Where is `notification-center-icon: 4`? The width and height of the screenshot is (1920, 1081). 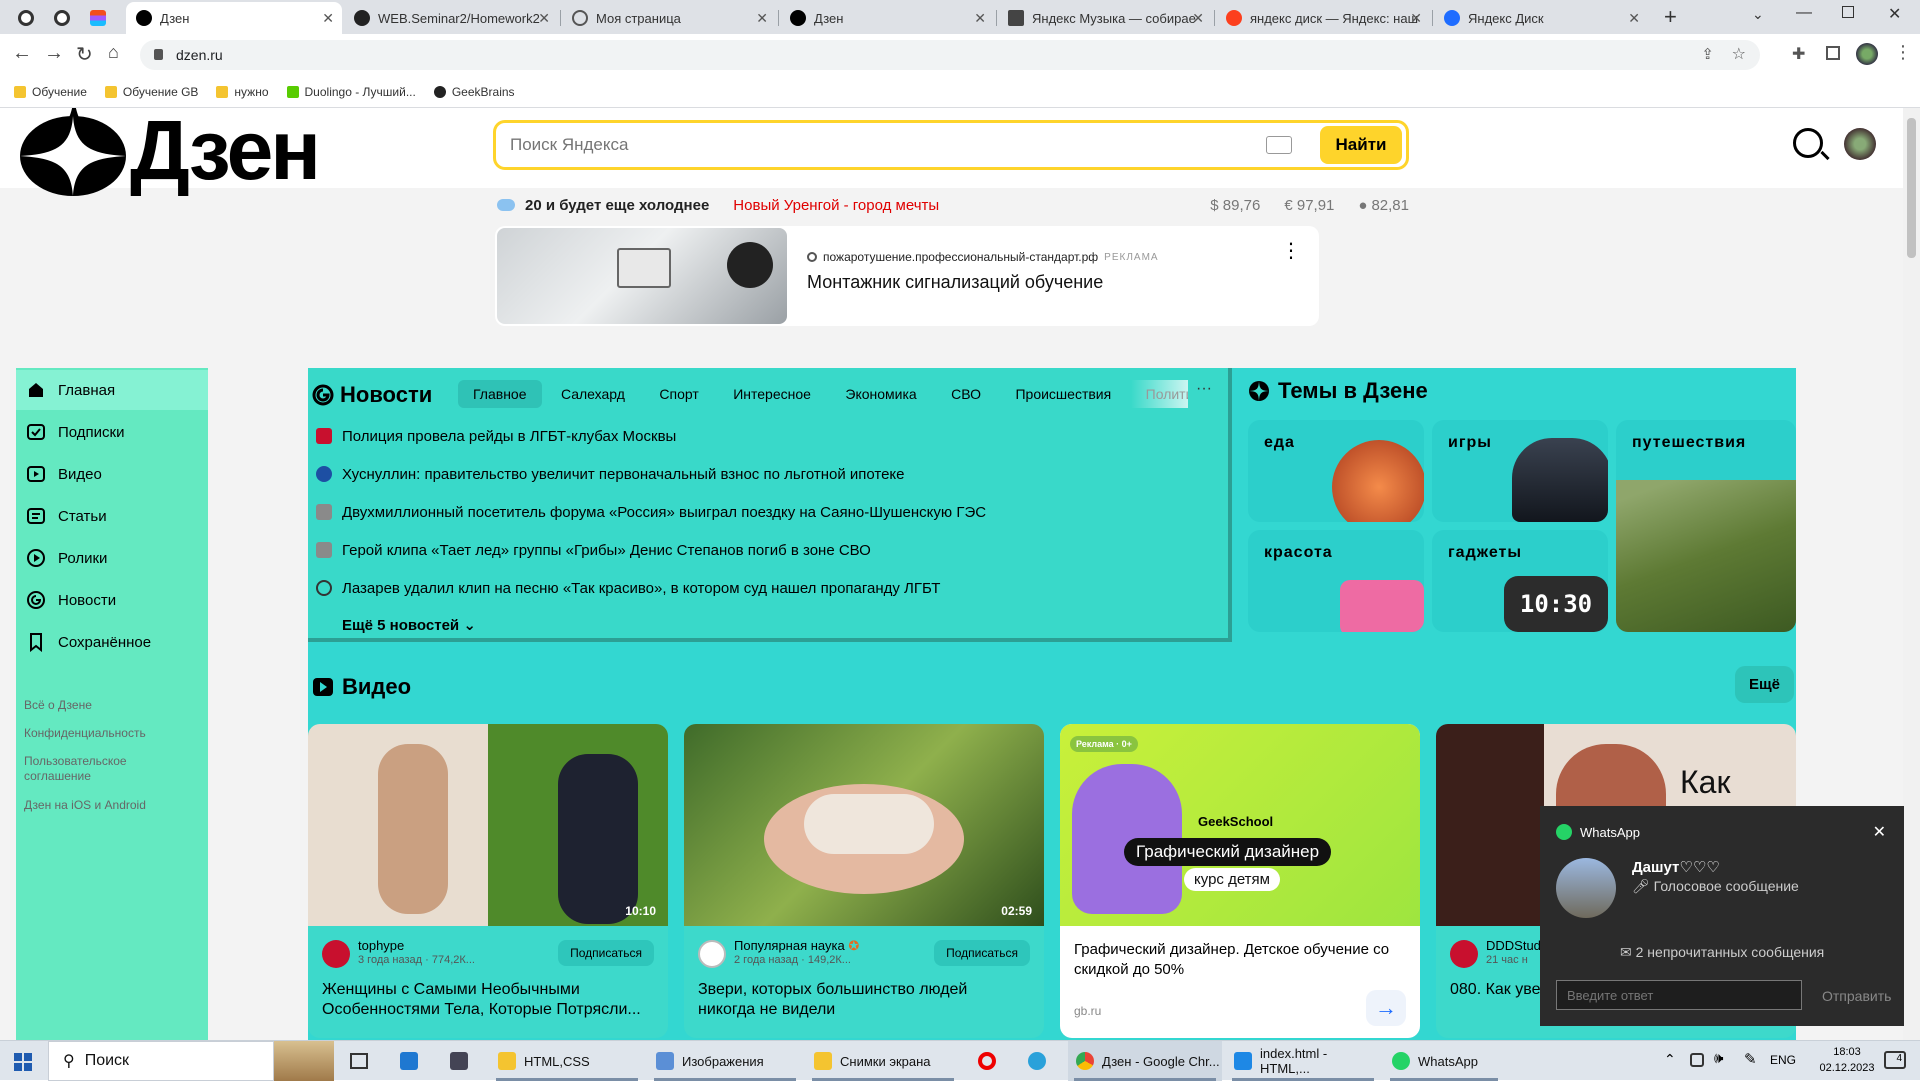
notification-center-icon: 4 is located at coordinates (1895, 1060).